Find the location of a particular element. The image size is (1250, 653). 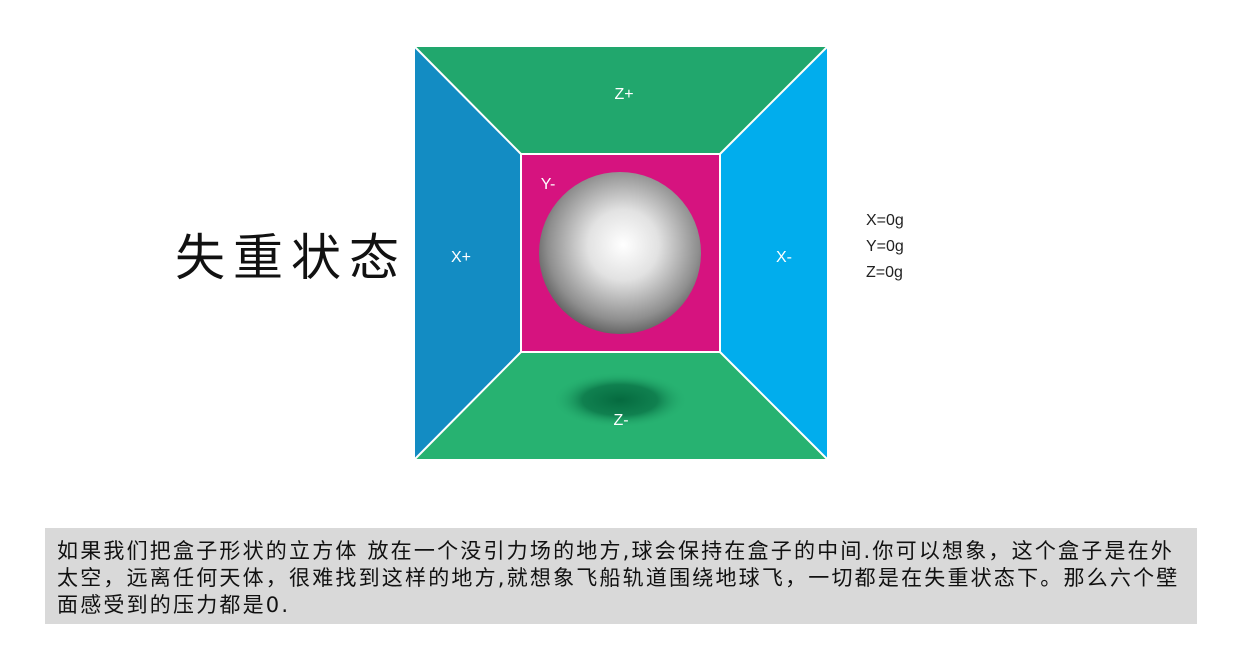

gravity-readout: X=0g Y=0g Z=0g is located at coordinates (885, 247).